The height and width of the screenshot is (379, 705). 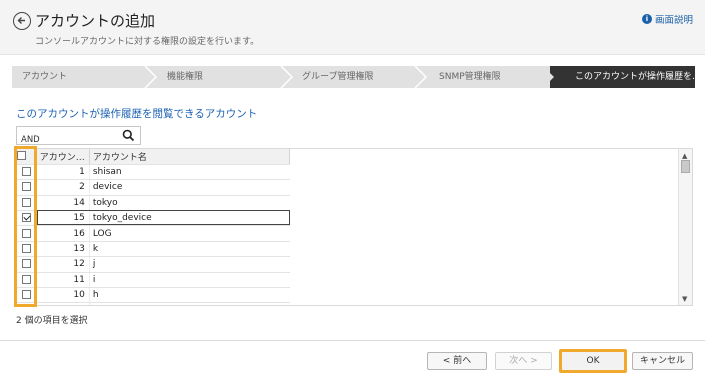 What do you see at coordinates (45, 77) in the screenshot?
I see `step-account: アカウント` at bounding box center [45, 77].